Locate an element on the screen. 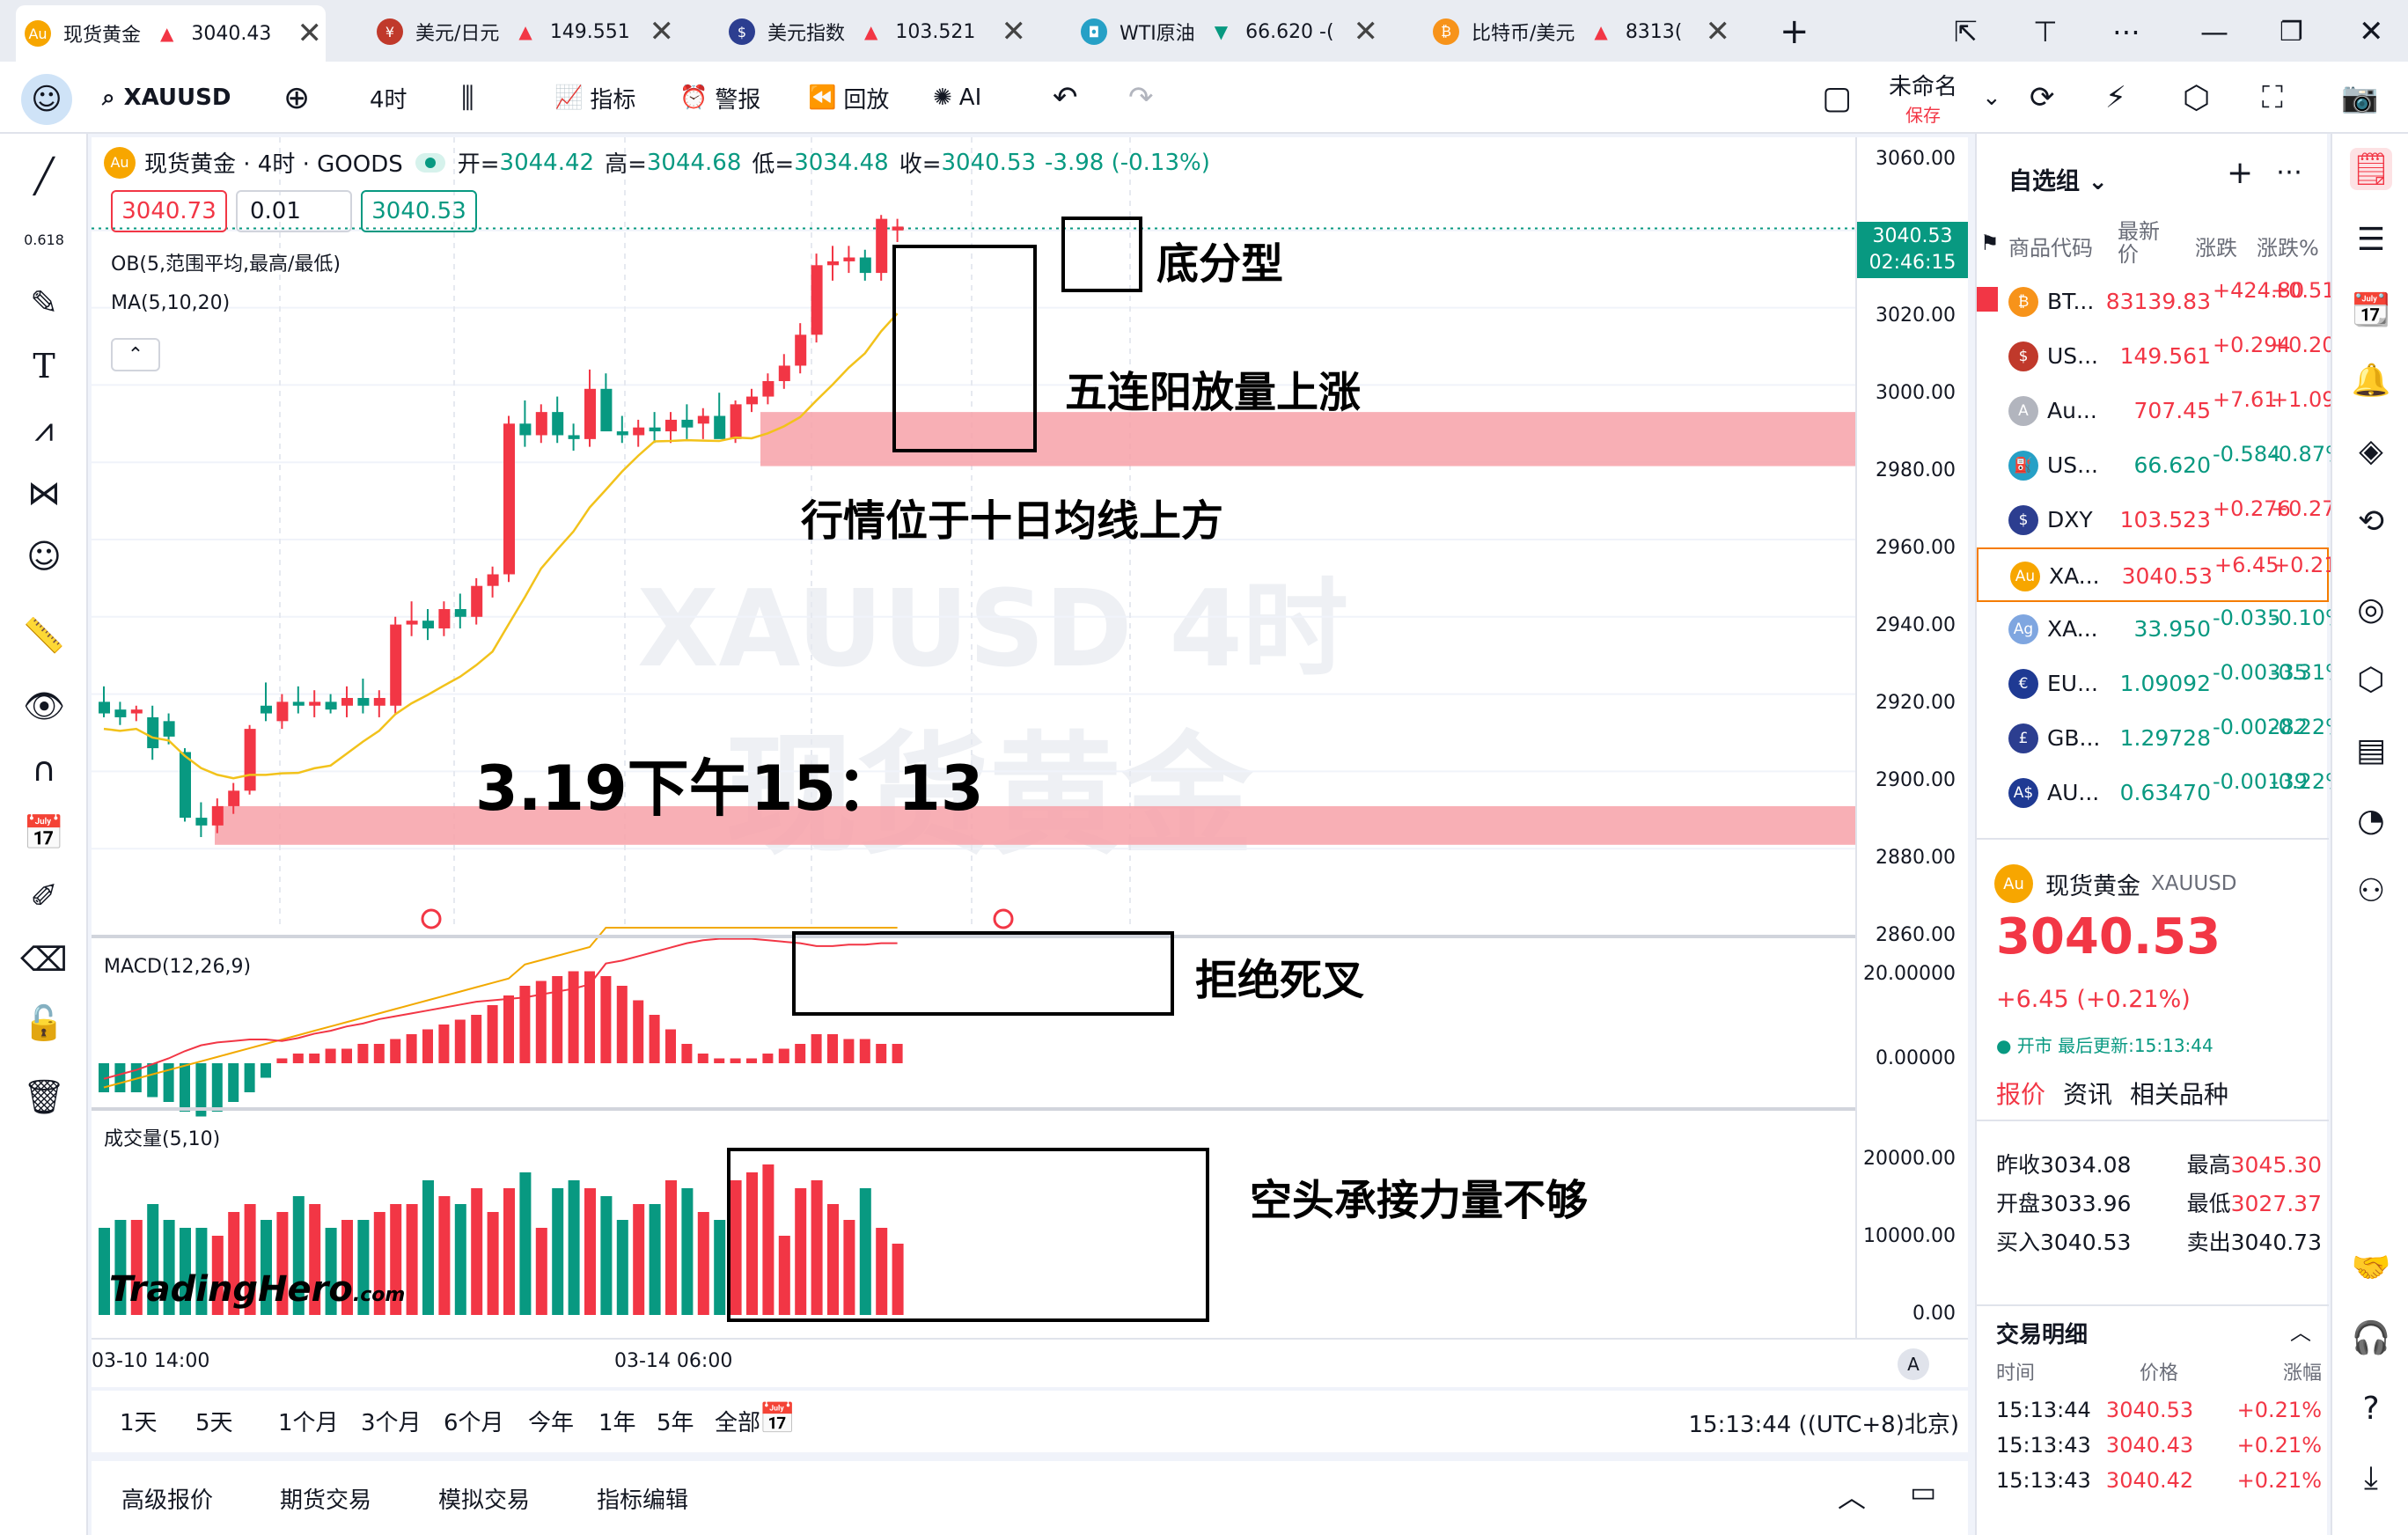  bell-icon: 🔔 is located at coordinates (2371, 380).